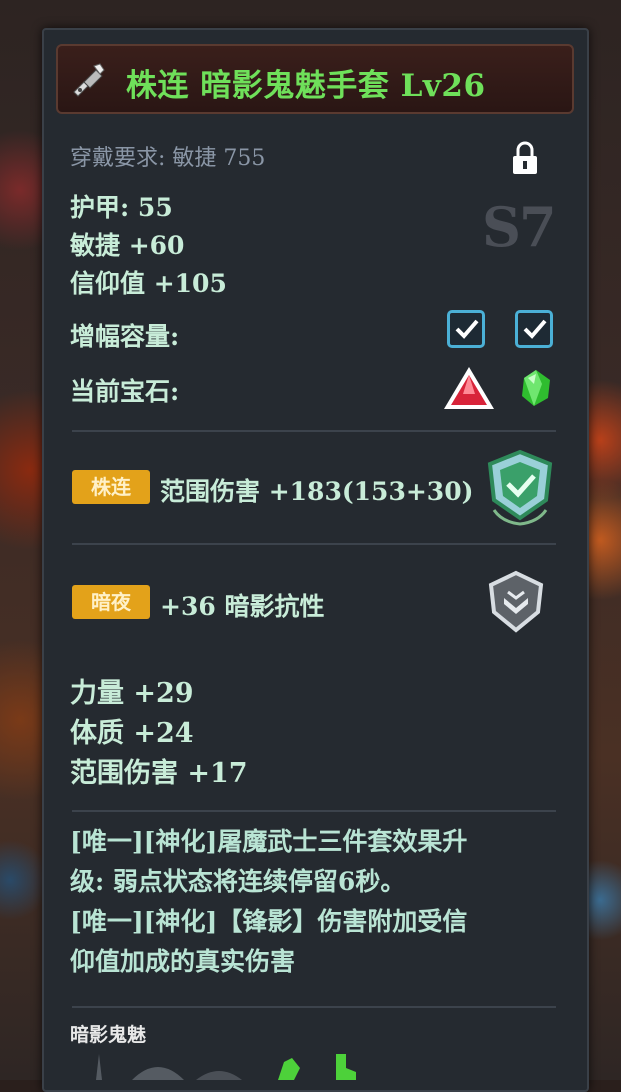 This screenshot has width=621, height=1092. I want to click on set-pieces-row, so click(234, 1067).